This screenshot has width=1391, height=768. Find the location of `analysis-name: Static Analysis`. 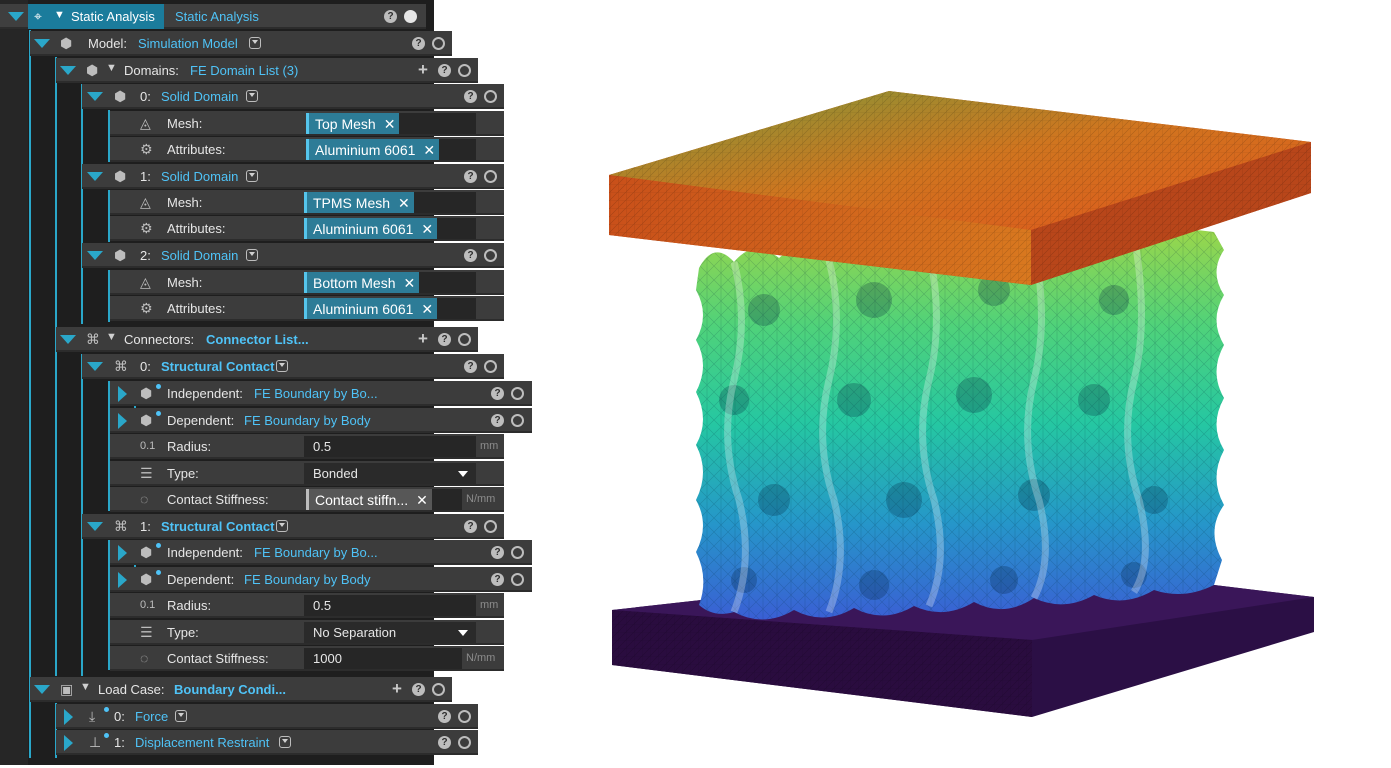

analysis-name: Static Analysis is located at coordinates (217, 16).